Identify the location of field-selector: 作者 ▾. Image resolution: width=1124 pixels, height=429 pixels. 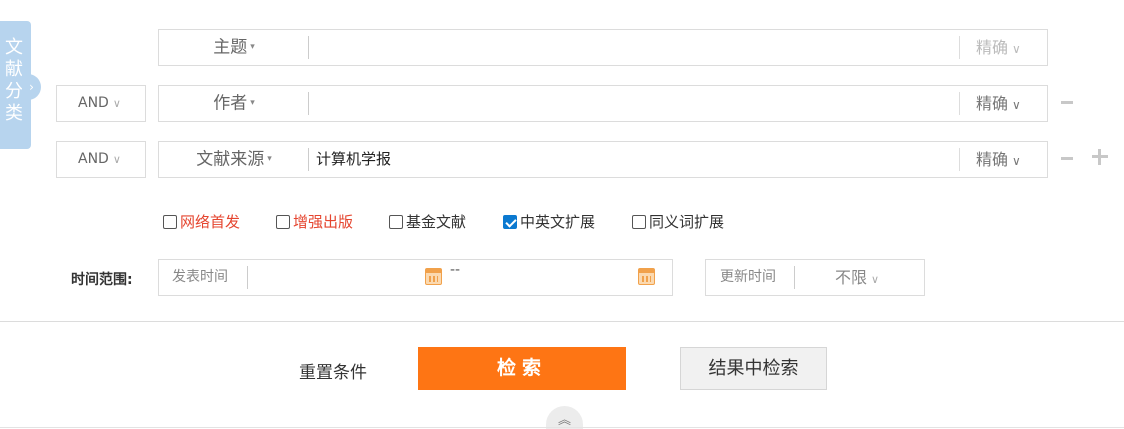
(234, 103).